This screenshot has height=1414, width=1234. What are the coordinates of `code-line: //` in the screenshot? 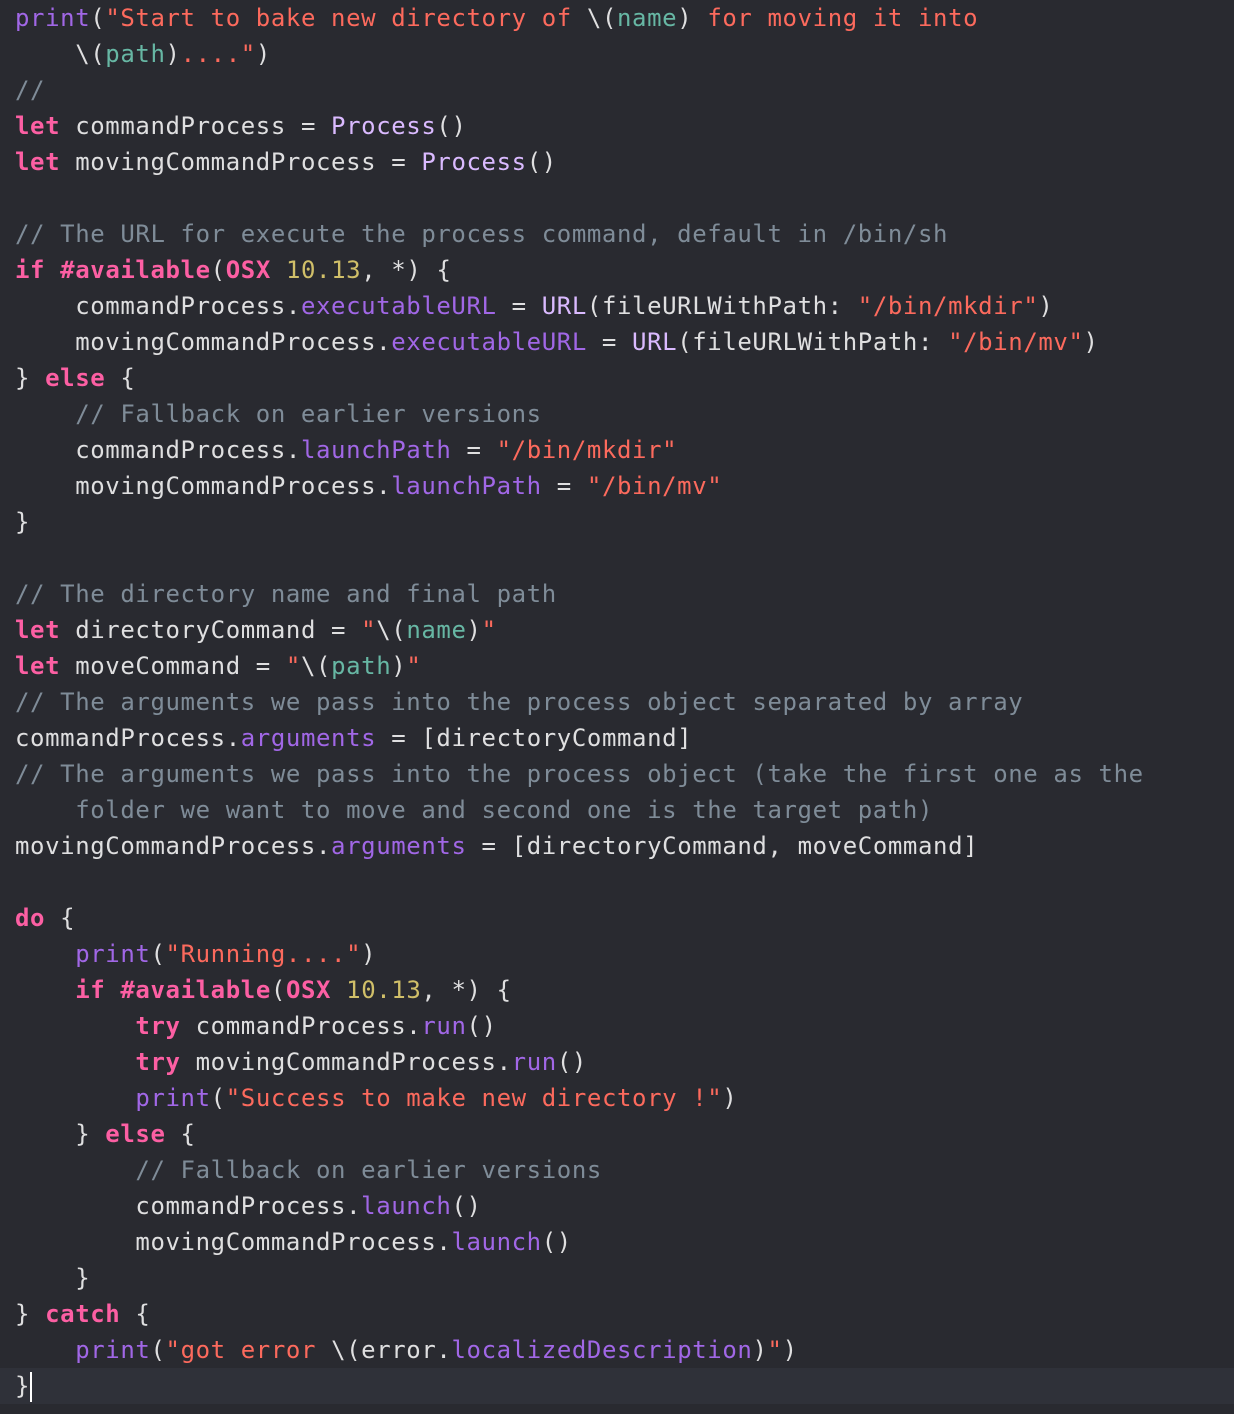 It's located at (617, 90).